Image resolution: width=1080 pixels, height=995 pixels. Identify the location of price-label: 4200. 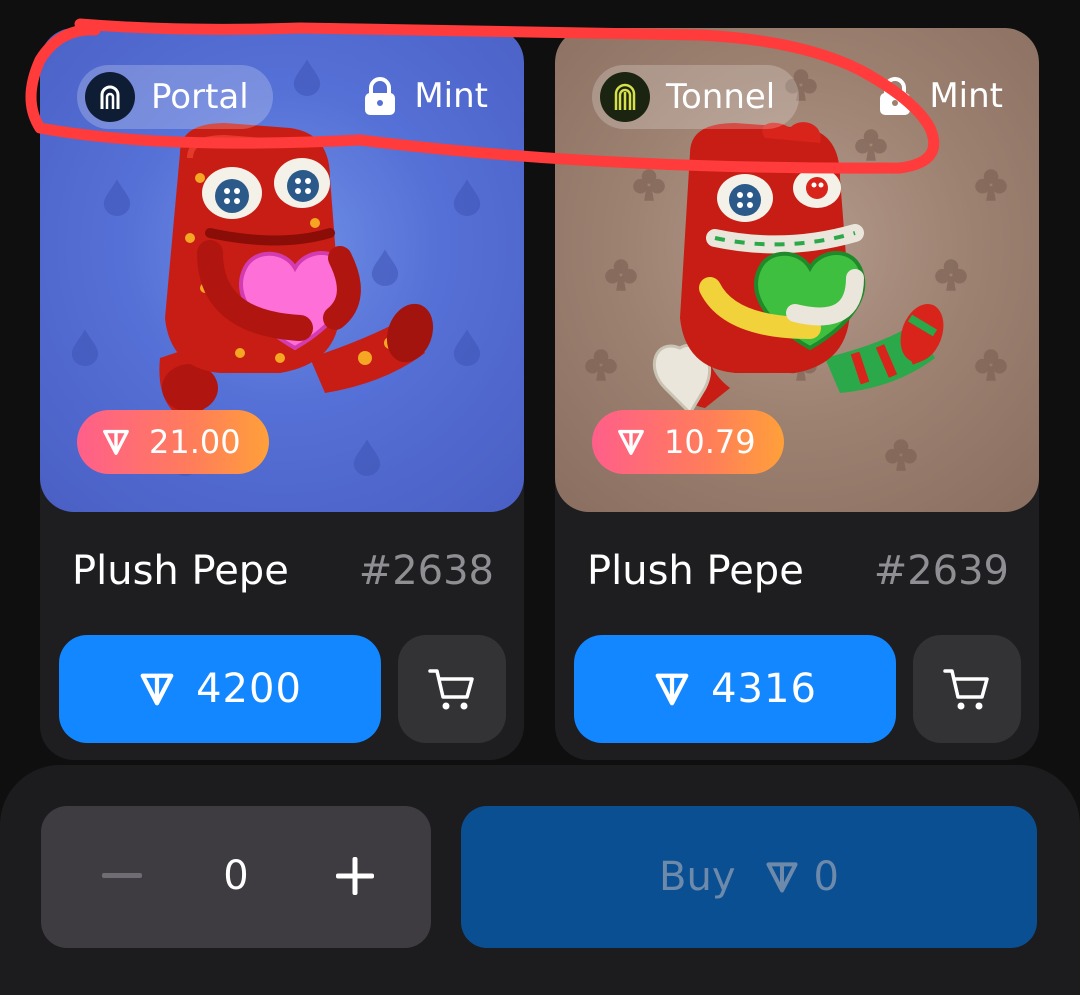
(249, 689).